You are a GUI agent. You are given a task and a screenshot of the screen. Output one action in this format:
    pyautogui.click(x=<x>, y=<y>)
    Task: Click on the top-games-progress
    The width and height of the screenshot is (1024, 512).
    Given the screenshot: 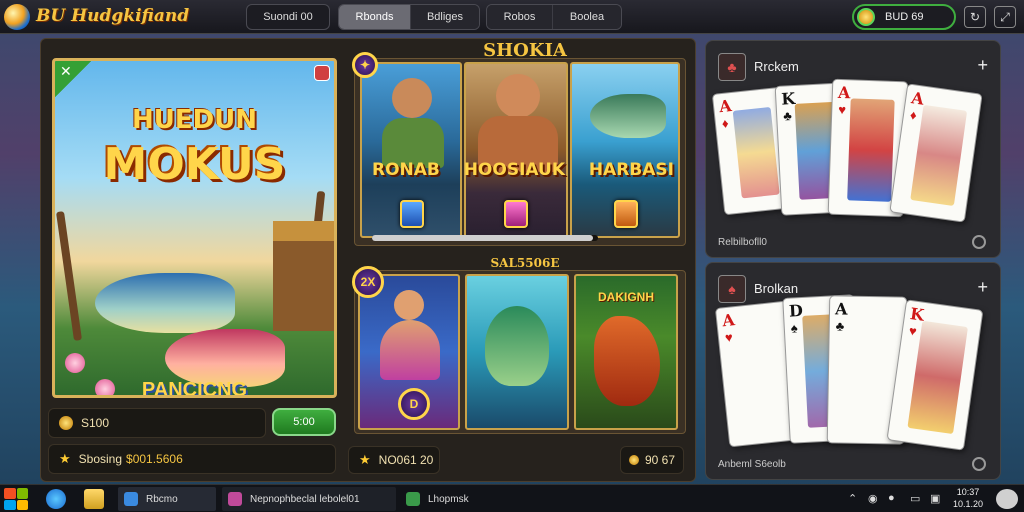 What is the action you would take?
    pyautogui.click(x=485, y=238)
    